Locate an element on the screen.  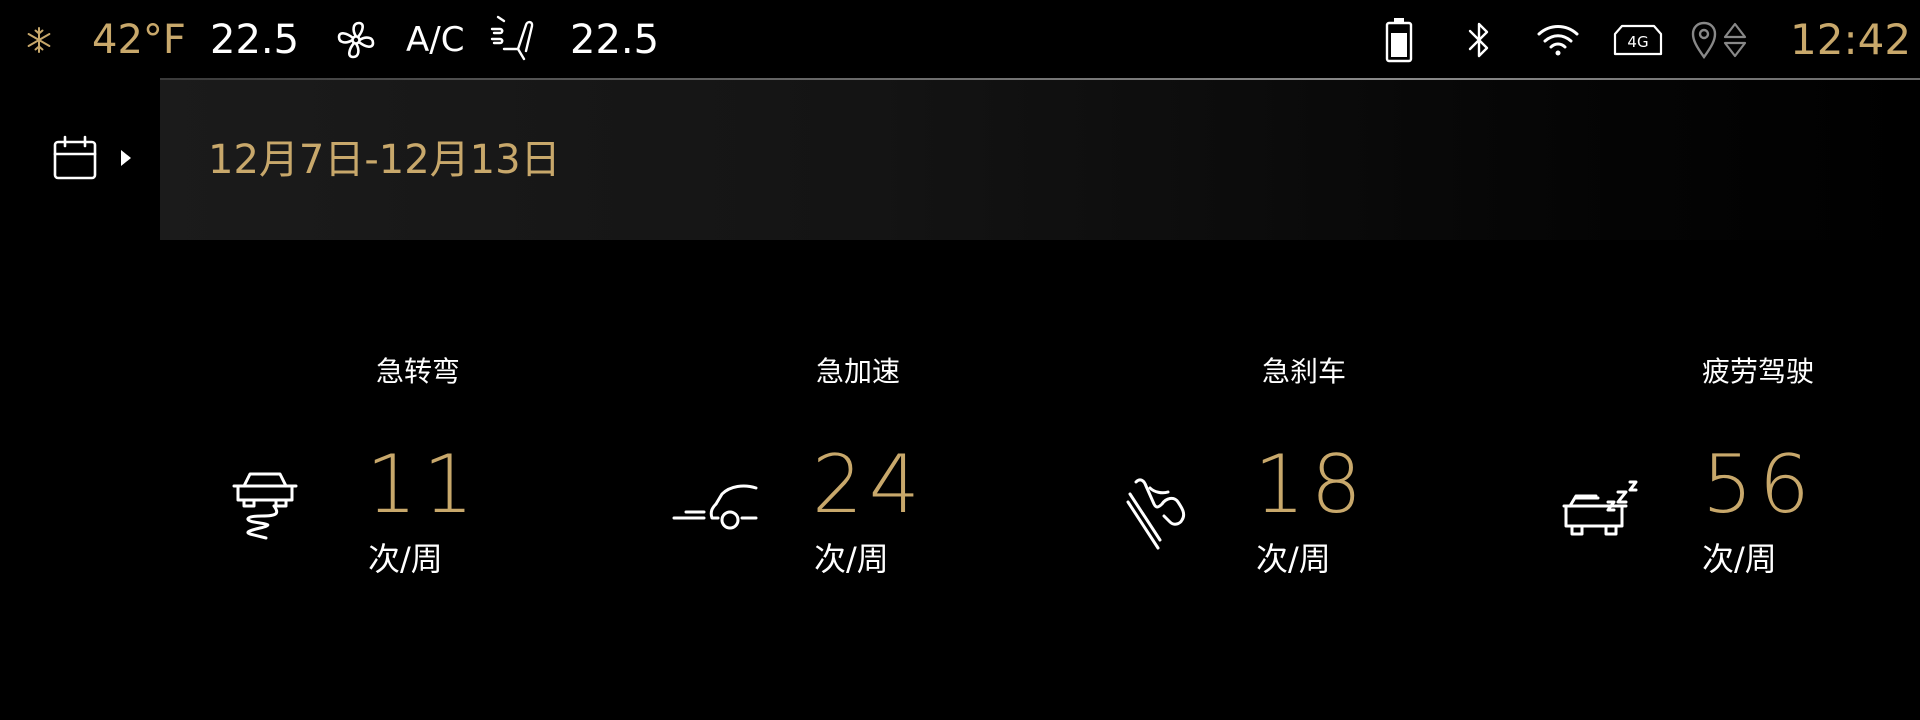
bluetooth-icon is located at coordinates (1479, 40).